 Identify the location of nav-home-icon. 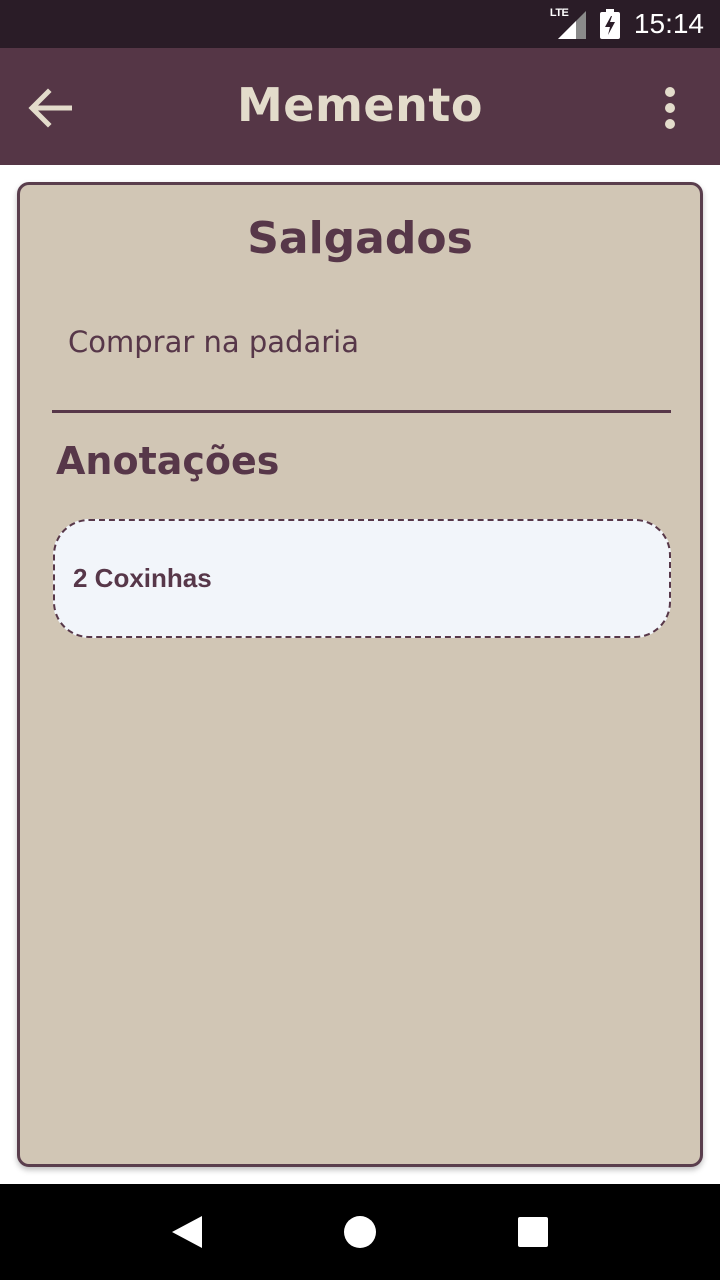
(359, 1232).